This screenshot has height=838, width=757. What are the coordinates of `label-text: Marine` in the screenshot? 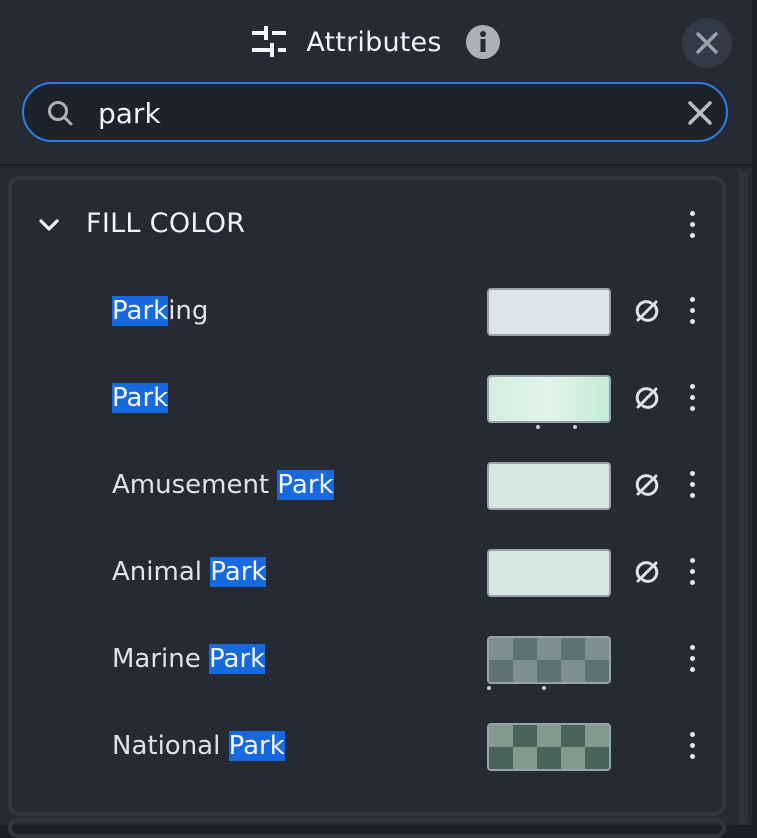 It's located at (161, 659).